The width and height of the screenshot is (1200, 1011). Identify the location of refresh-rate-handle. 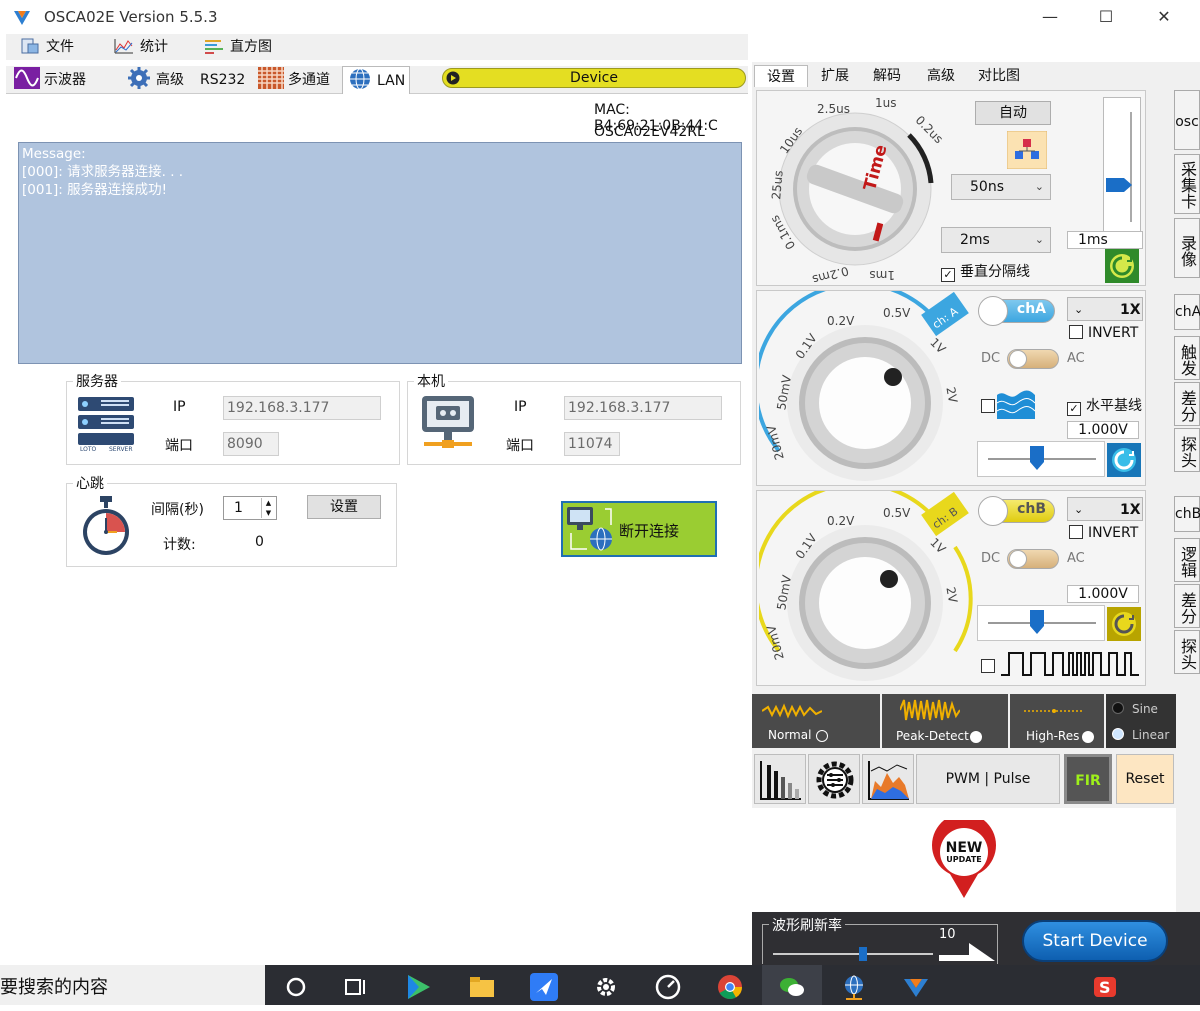
(863, 954).